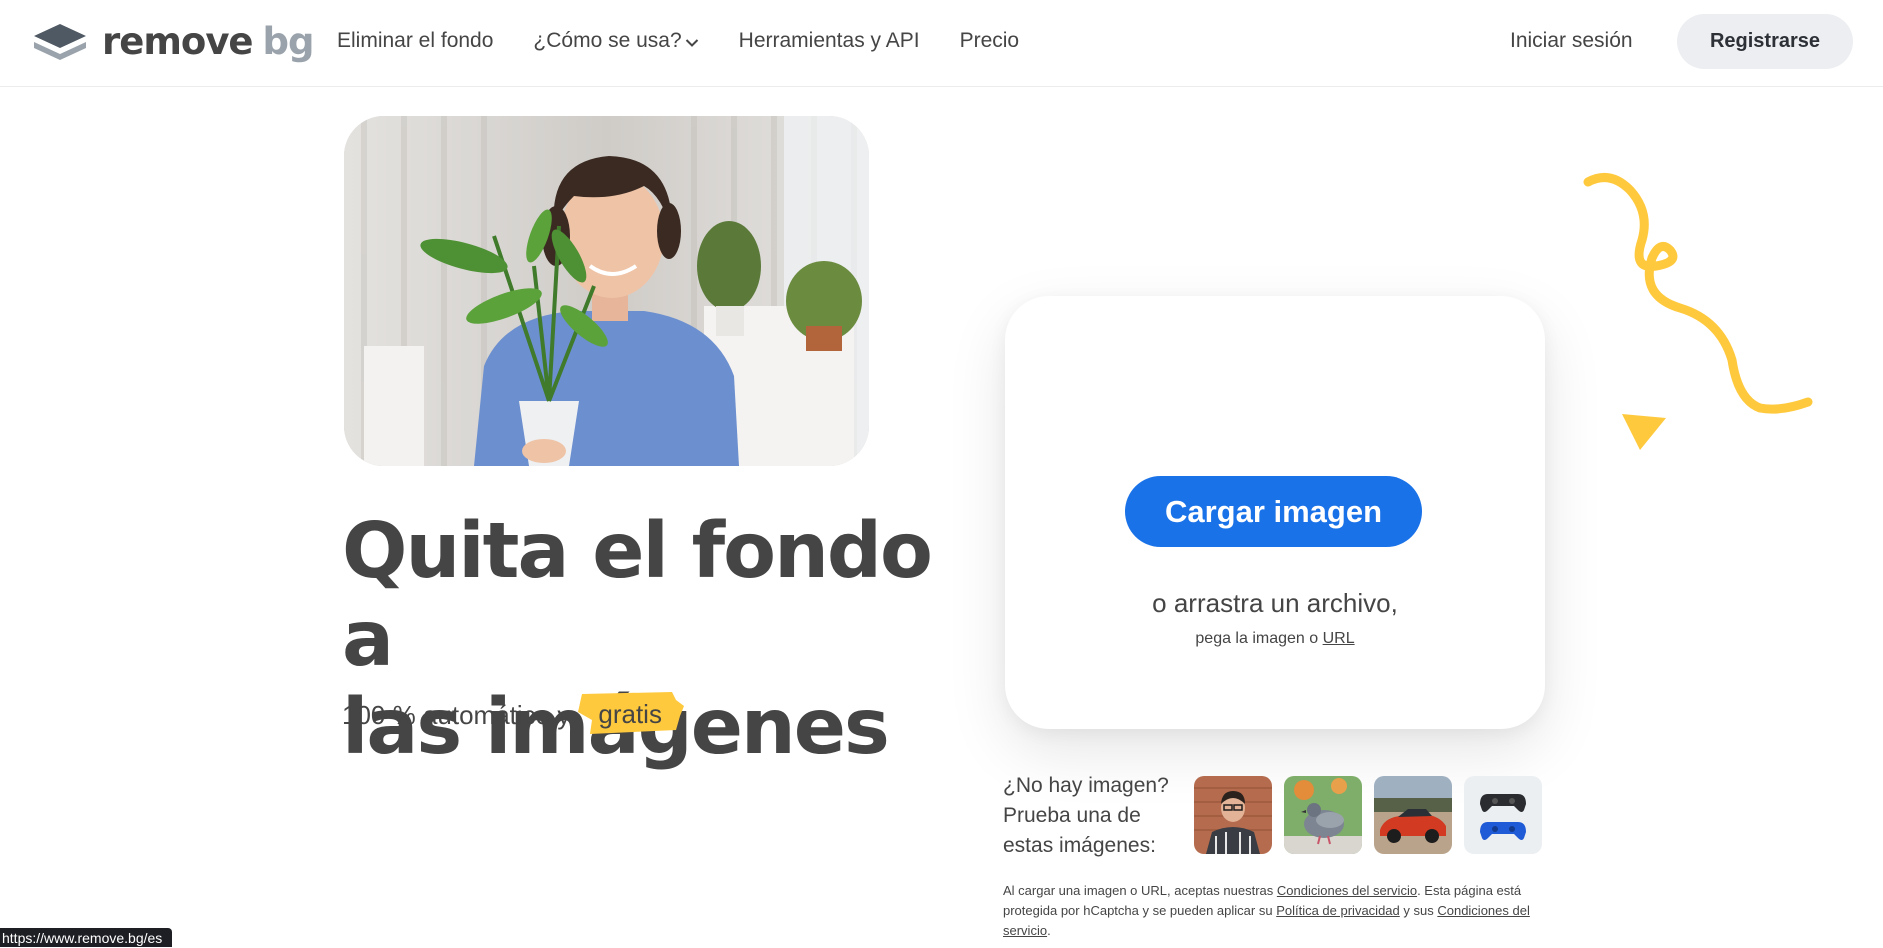 The image size is (1883, 948). I want to click on pigeon-sample-image, so click(1323, 815).